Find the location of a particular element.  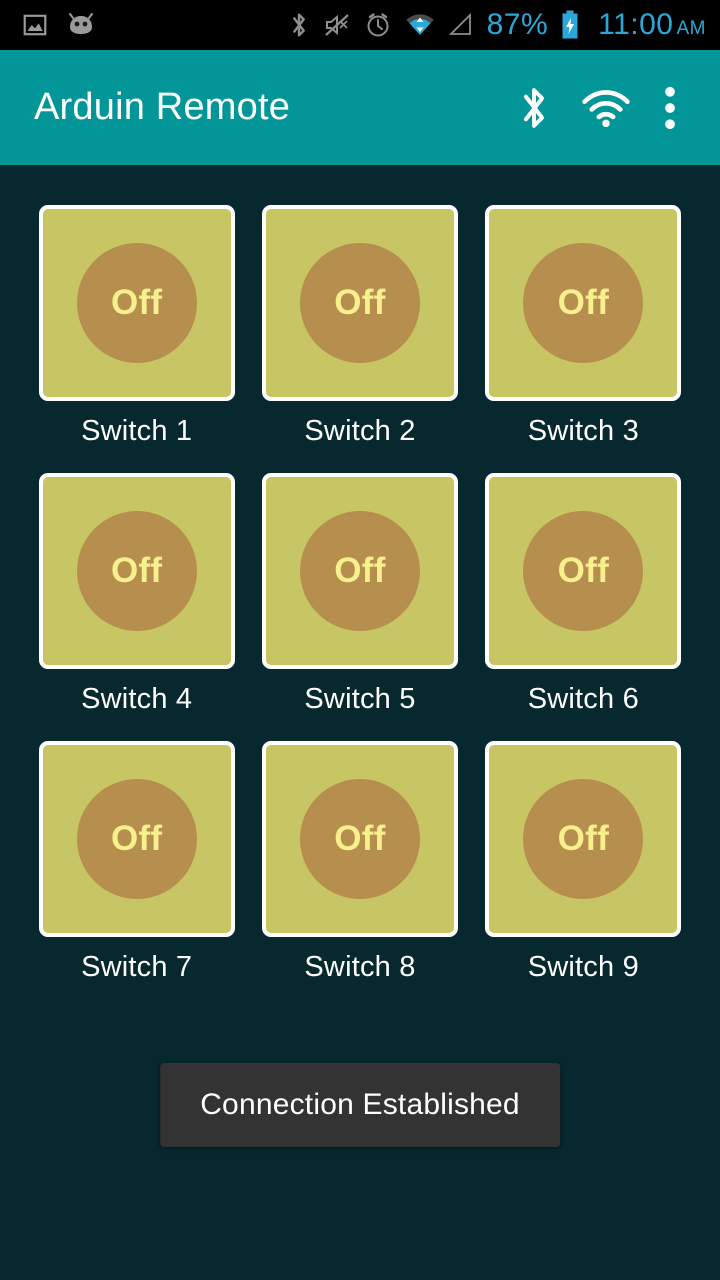

switch-toggle-8: Off is located at coordinates (359, 839).